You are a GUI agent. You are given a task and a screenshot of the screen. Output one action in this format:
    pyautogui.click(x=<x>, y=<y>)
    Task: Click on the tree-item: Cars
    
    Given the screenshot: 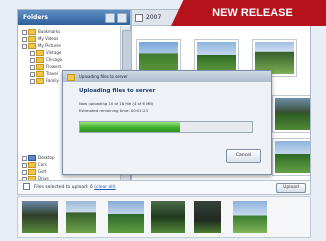 What is the action you would take?
    pyautogui.click(x=34, y=164)
    